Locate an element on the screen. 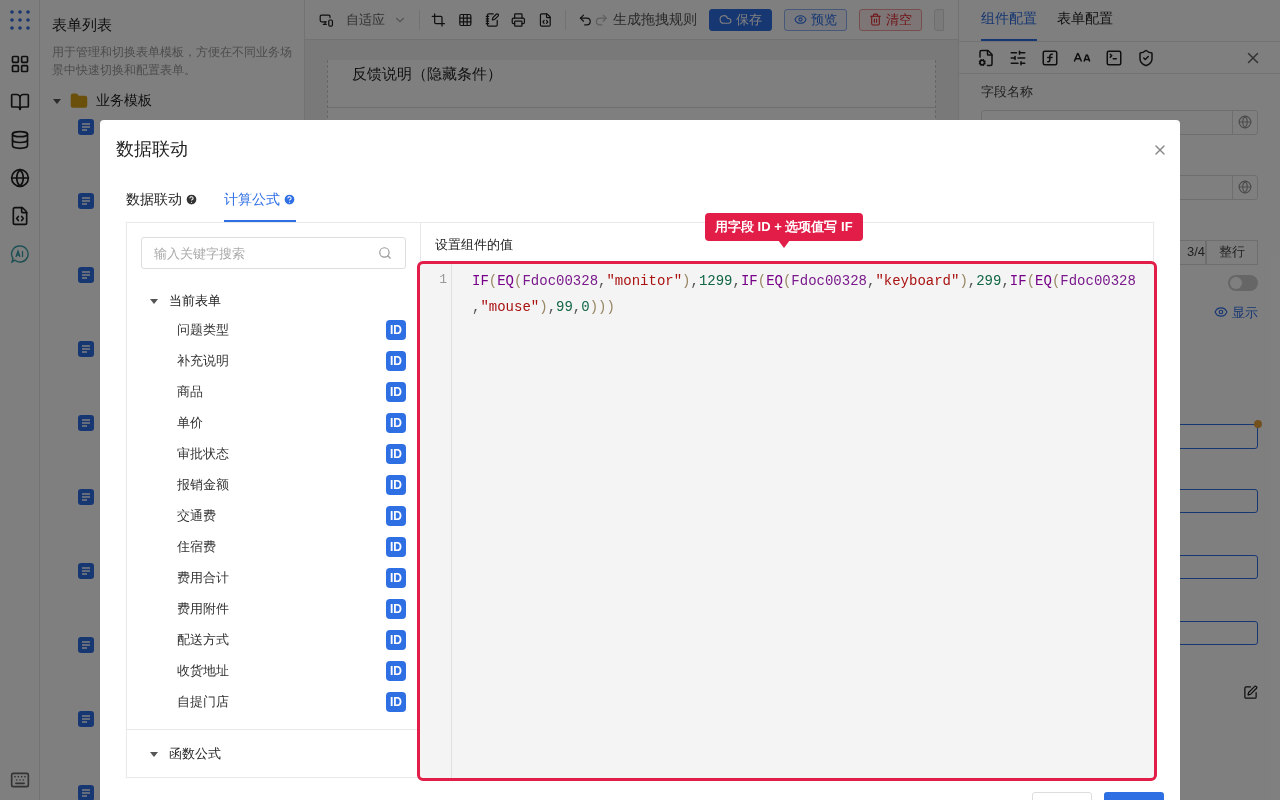 Image resolution: width=1280 pixels, height=800 pixels. field-item: 交通费 is located at coordinates (196, 515).